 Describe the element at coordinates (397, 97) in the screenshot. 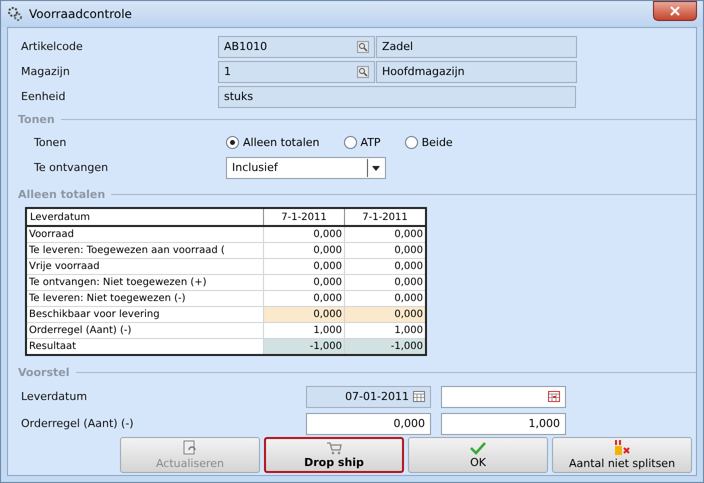

I see `read-only-field: stuks` at that location.